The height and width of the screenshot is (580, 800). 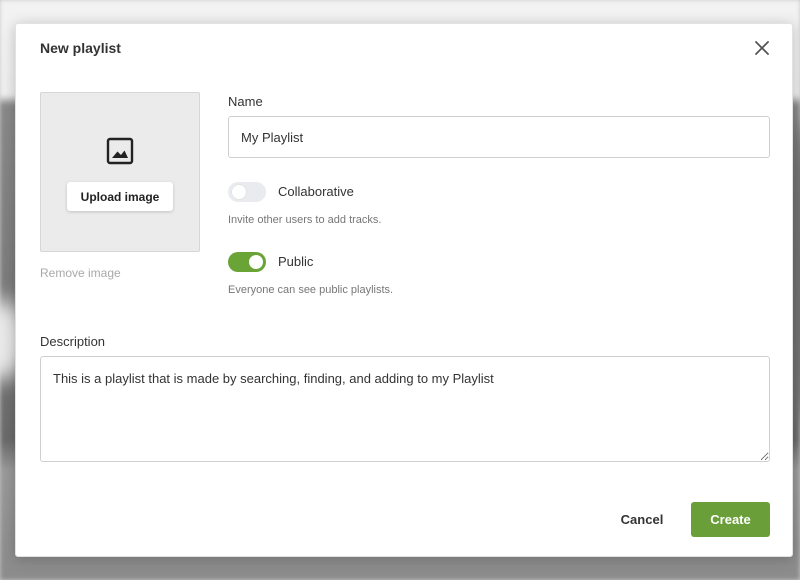 I want to click on public-label: Public, so click(x=296, y=261).